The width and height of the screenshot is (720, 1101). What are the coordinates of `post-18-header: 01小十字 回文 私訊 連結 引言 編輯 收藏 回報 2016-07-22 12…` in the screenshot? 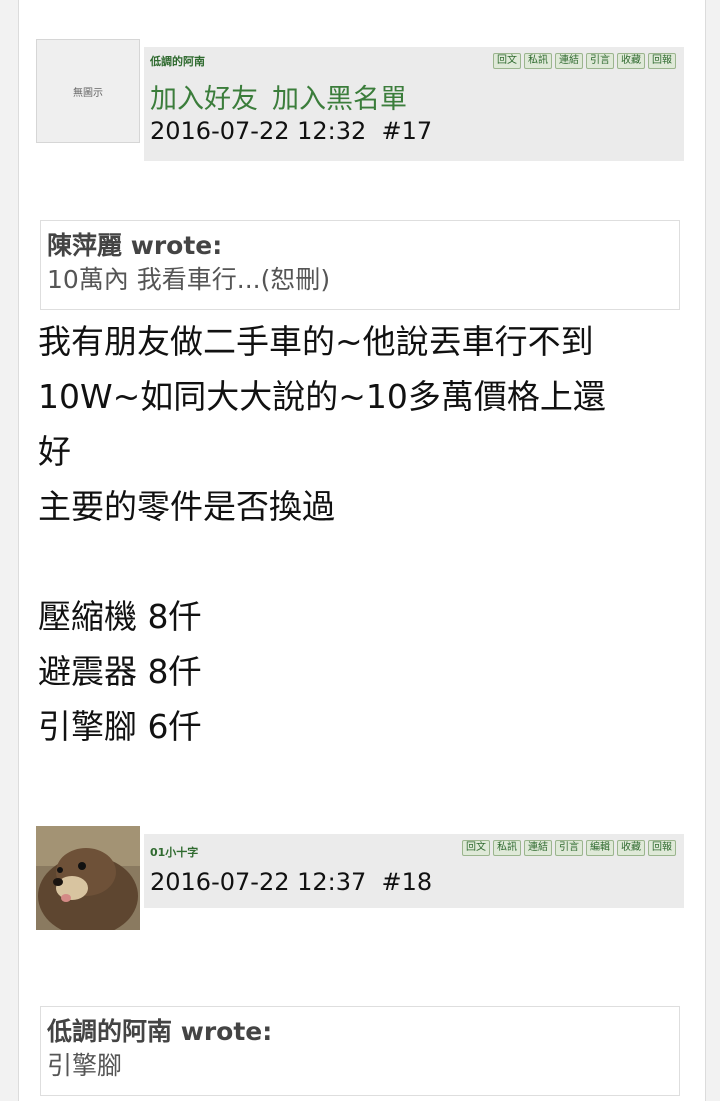 It's located at (360, 878).